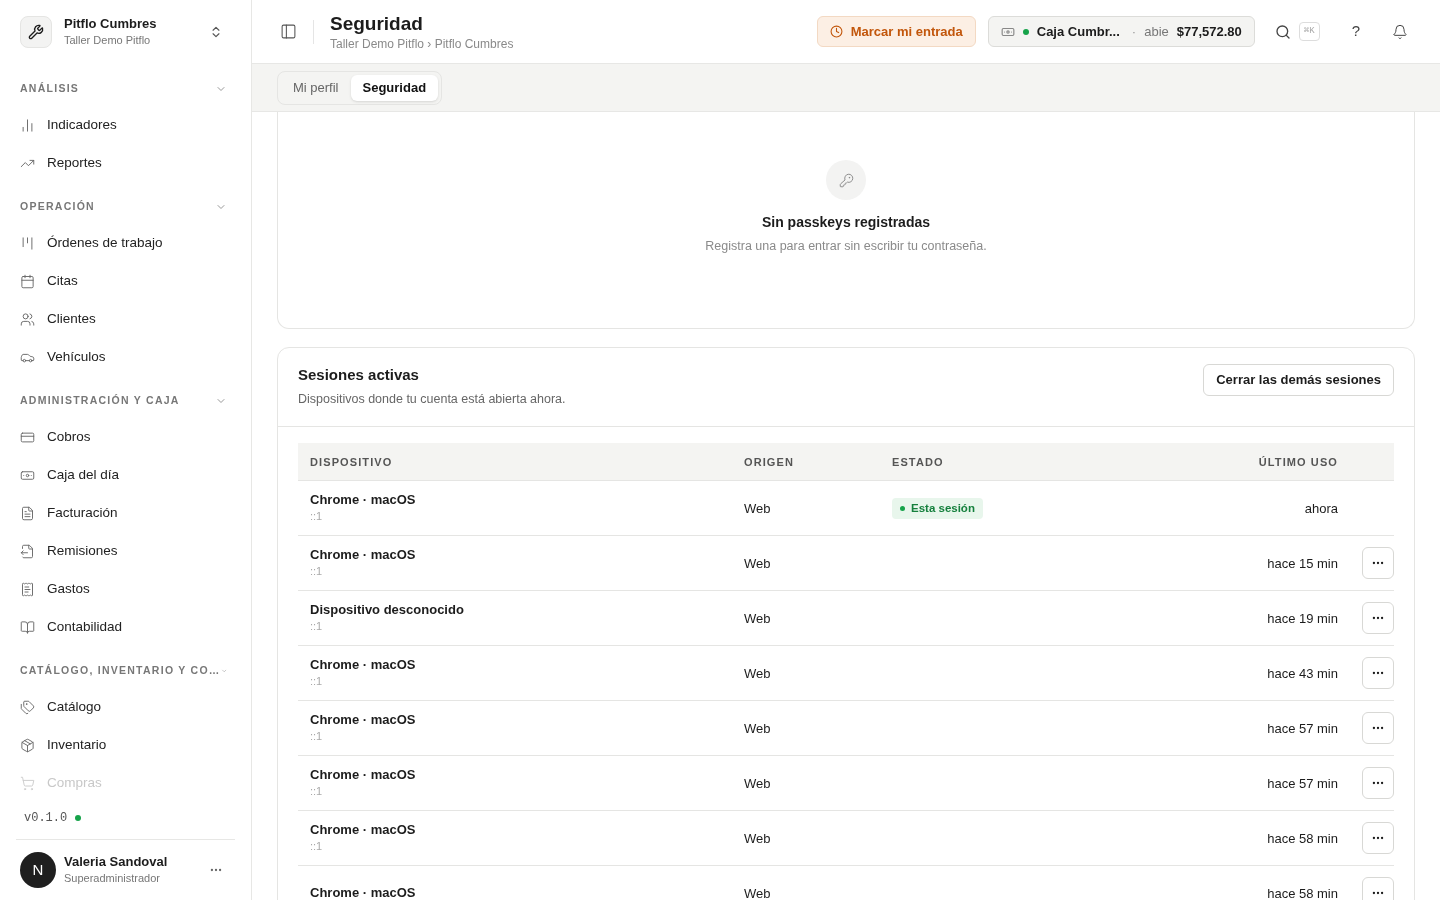 This screenshot has height=900, width=1440. Describe the element at coordinates (111, 24) in the screenshot. I see `workspace-name: Pitflo Cumbres` at that location.